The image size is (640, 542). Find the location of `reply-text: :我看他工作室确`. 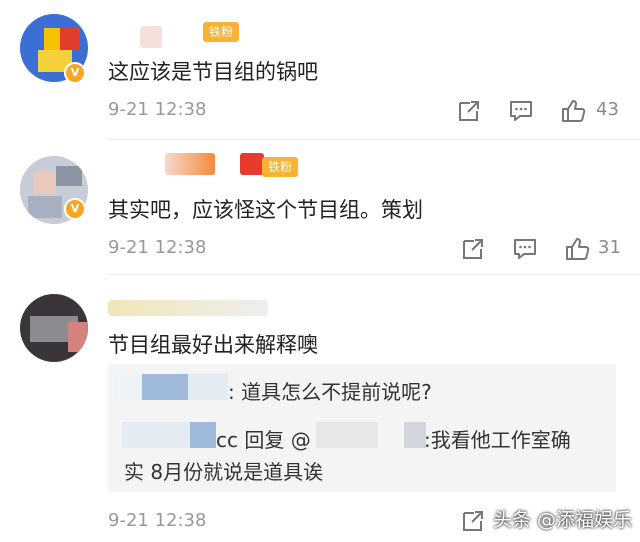

reply-text: :我看他工作室确 is located at coordinates (497, 440).